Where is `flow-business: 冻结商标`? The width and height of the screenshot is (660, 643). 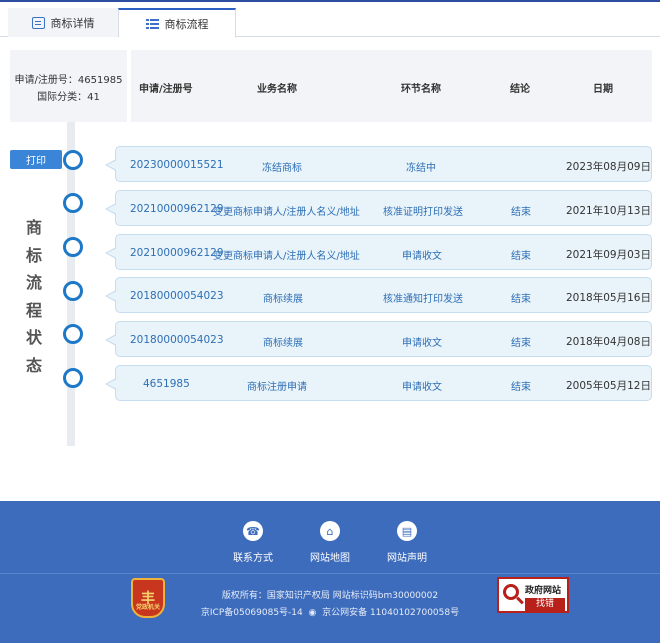
flow-business: 冻结商标 is located at coordinates (282, 168).